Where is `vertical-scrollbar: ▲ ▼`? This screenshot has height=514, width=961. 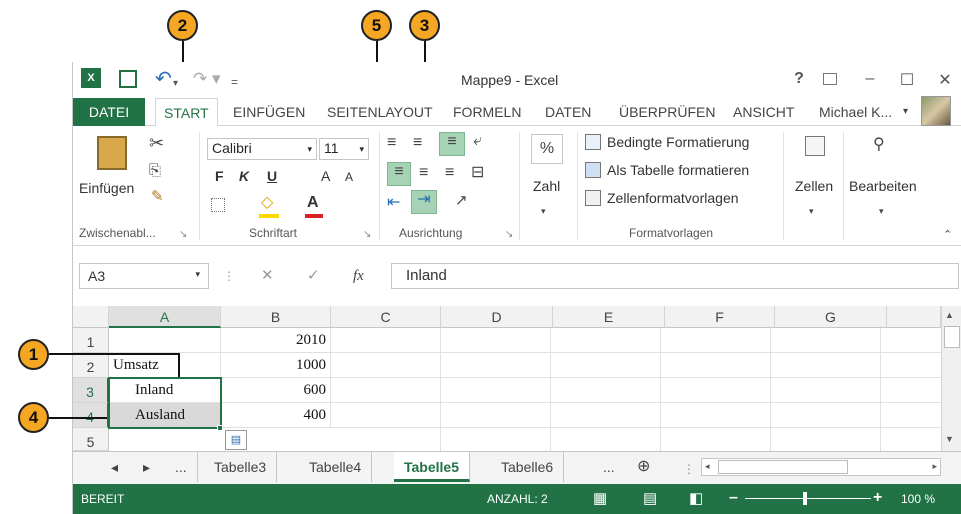
vertical-scrollbar: ▲ ▼ is located at coordinates (951, 378).